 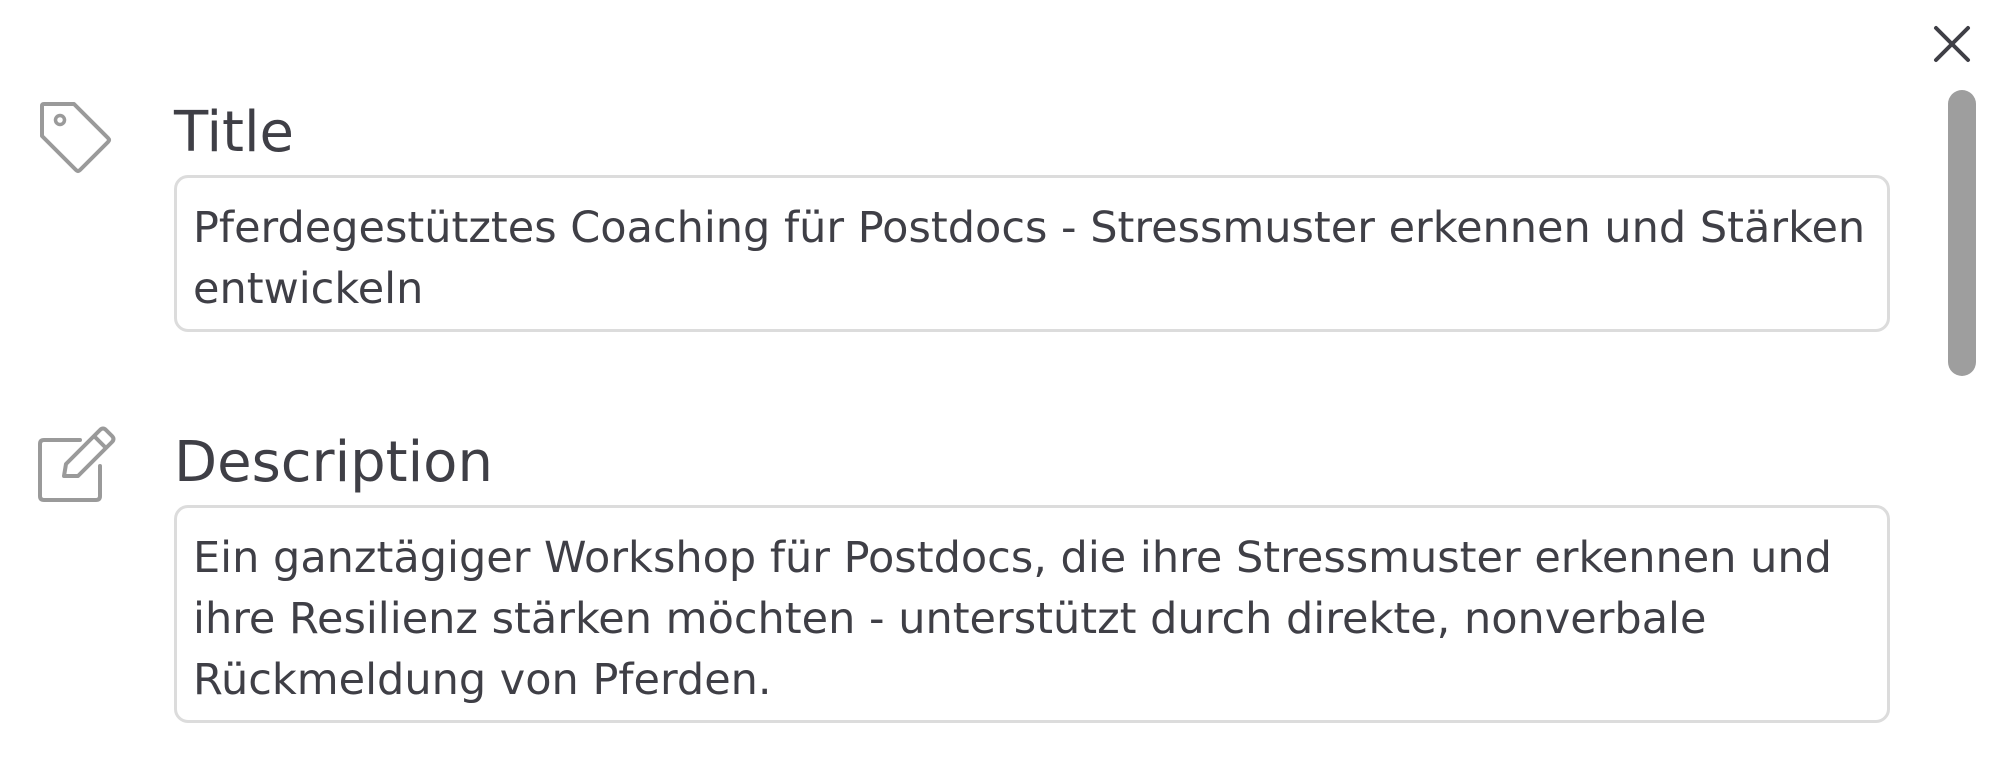 I want to click on close-icon, so click(x=1952, y=44).